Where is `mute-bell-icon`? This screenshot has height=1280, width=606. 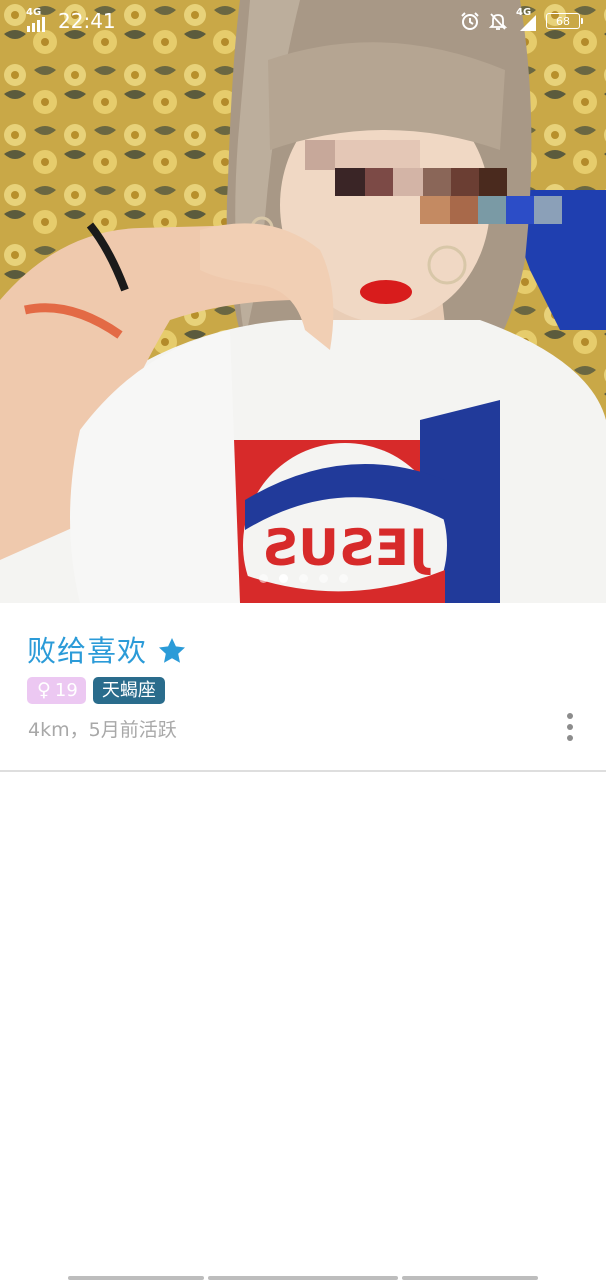 mute-bell-icon is located at coordinates (498, 21).